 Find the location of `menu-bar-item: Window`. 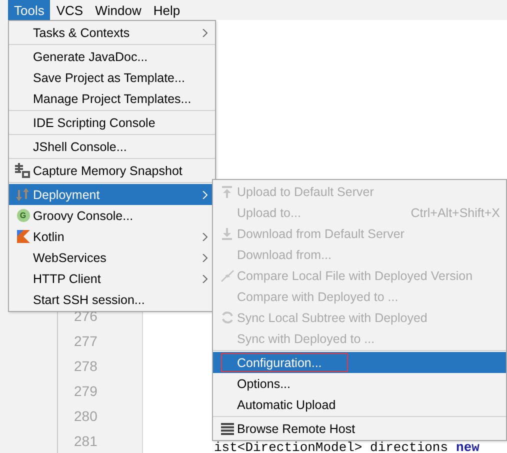

menu-bar-item: Window is located at coordinates (118, 10).